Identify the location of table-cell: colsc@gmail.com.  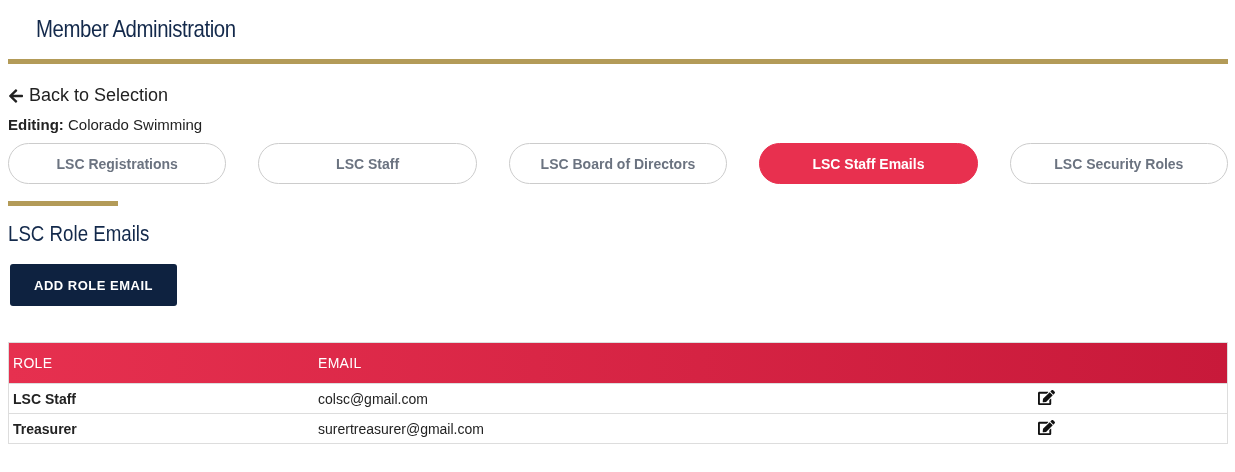
(674, 398).